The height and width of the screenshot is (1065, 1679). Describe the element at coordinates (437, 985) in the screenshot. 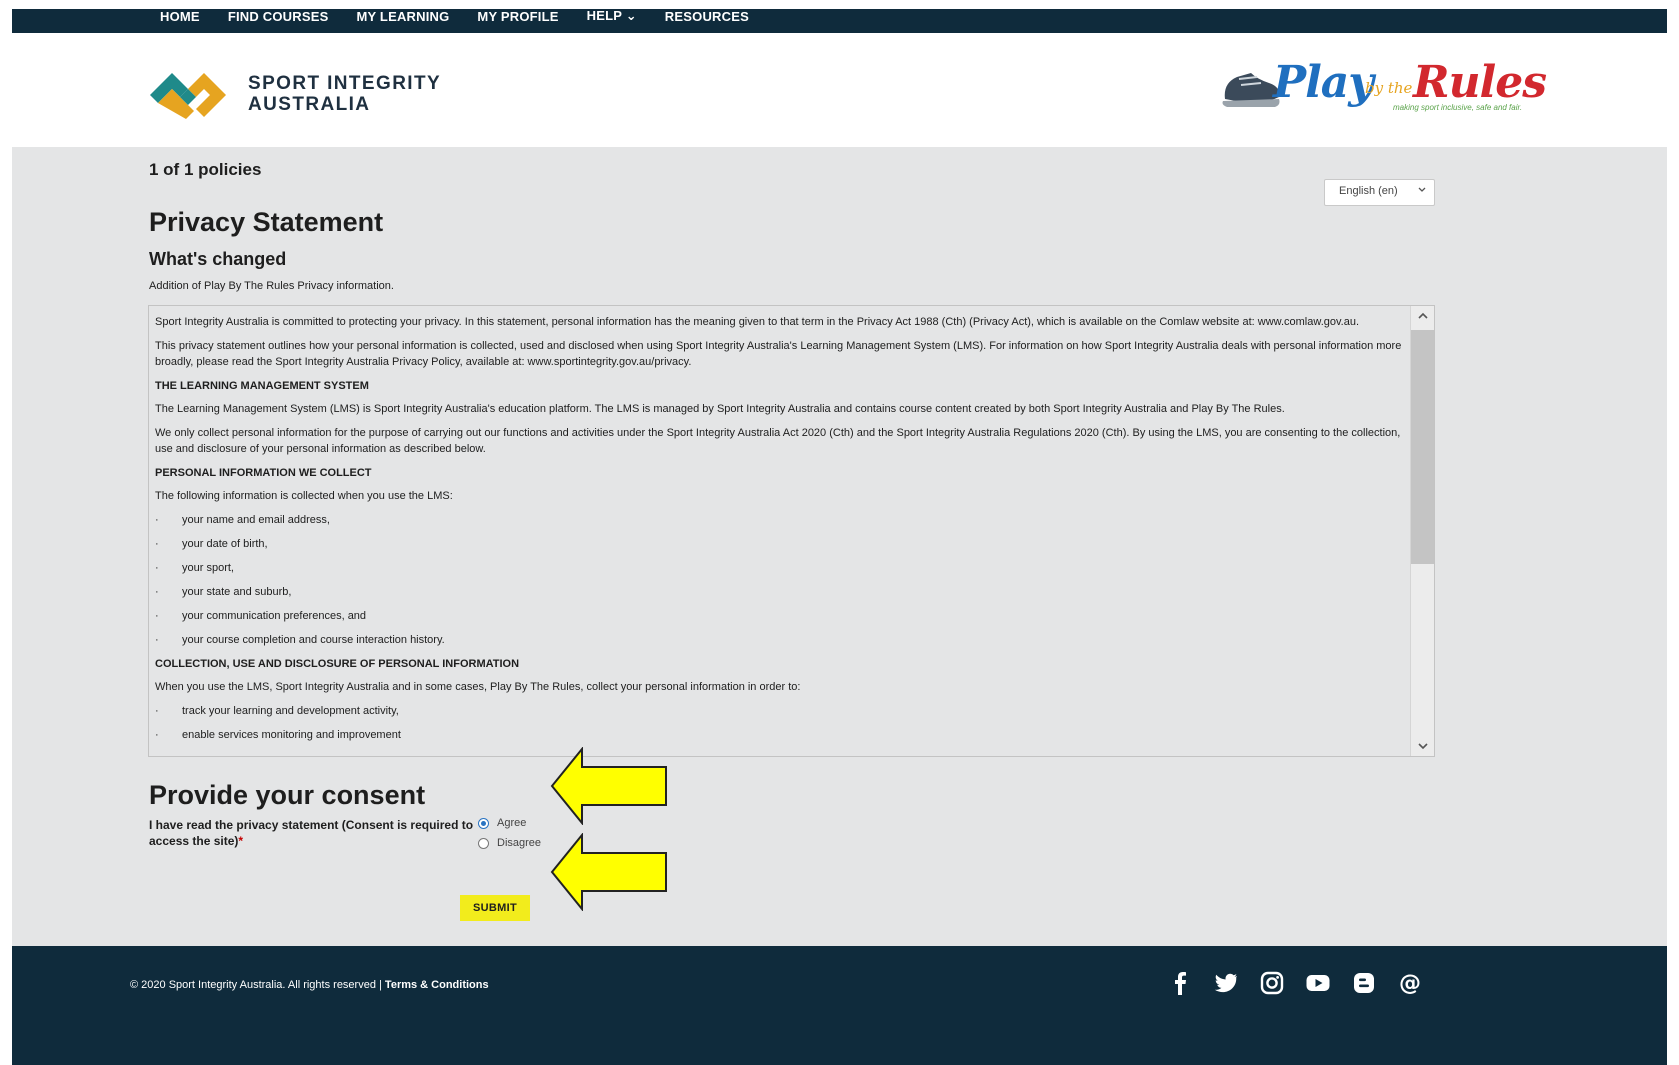

I see `terms-link: Terms & Conditions` at that location.